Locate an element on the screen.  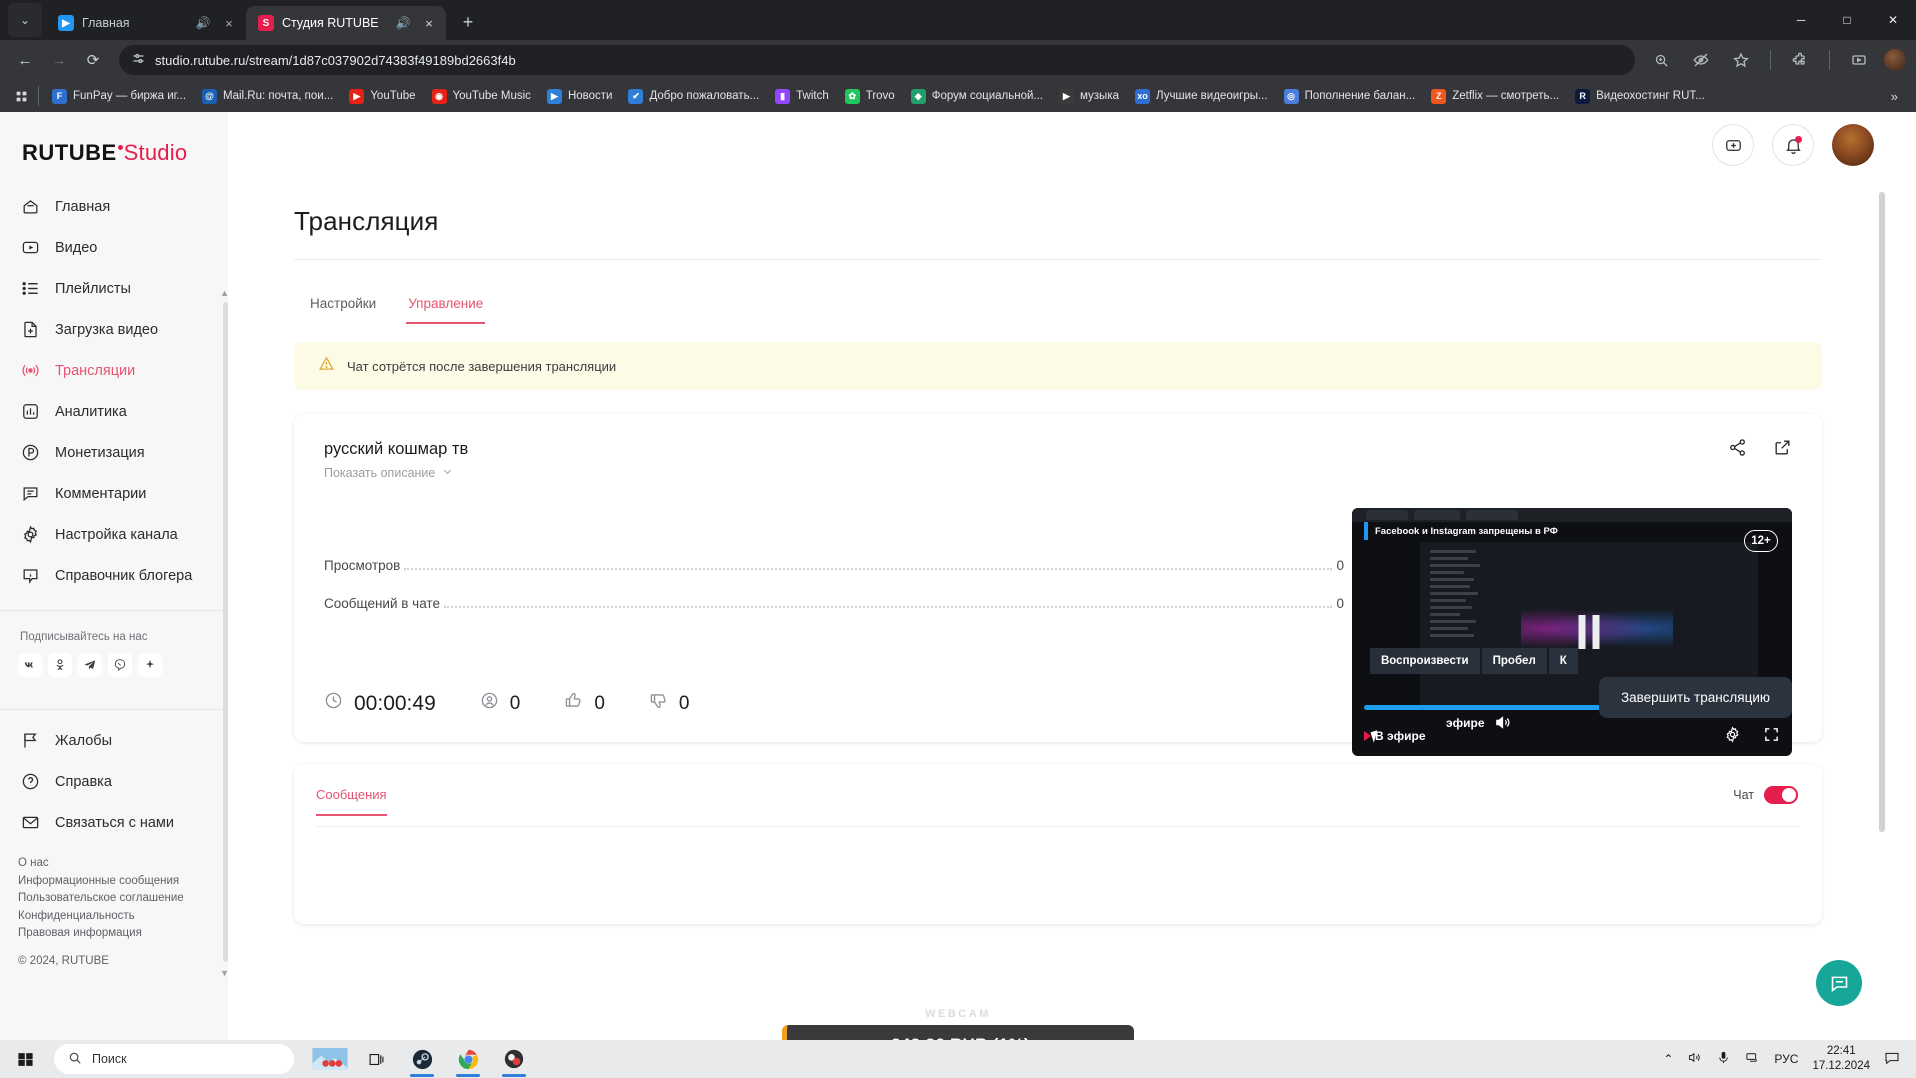
obs-icon is located at coordinates (514, 1059).